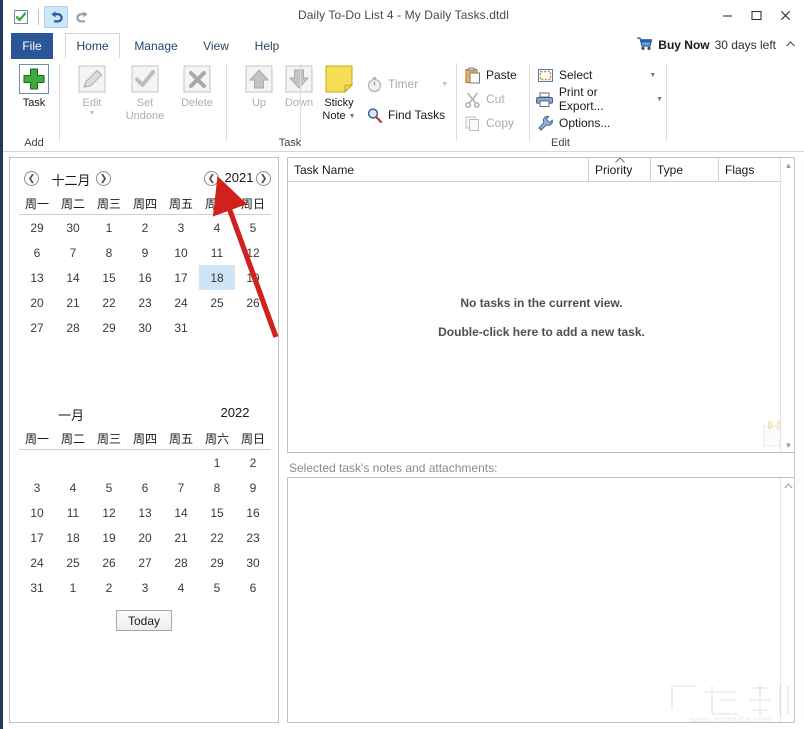 The width and height of the screenshot is (804, 729). Describe the element at coordinates (32, 46) in the screenshot. I see `tab-file: File` at that location.